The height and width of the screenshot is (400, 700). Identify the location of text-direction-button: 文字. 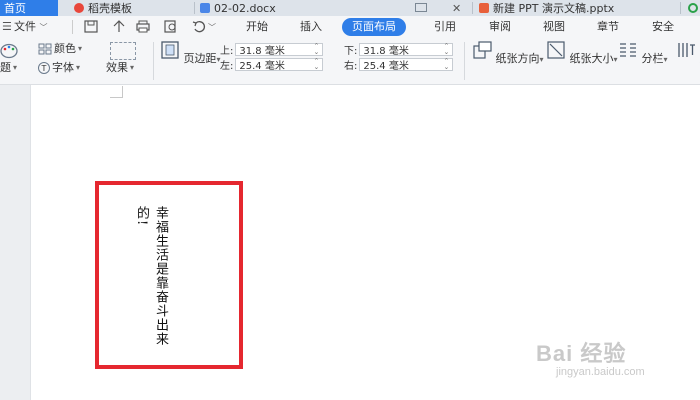
(684, 53).